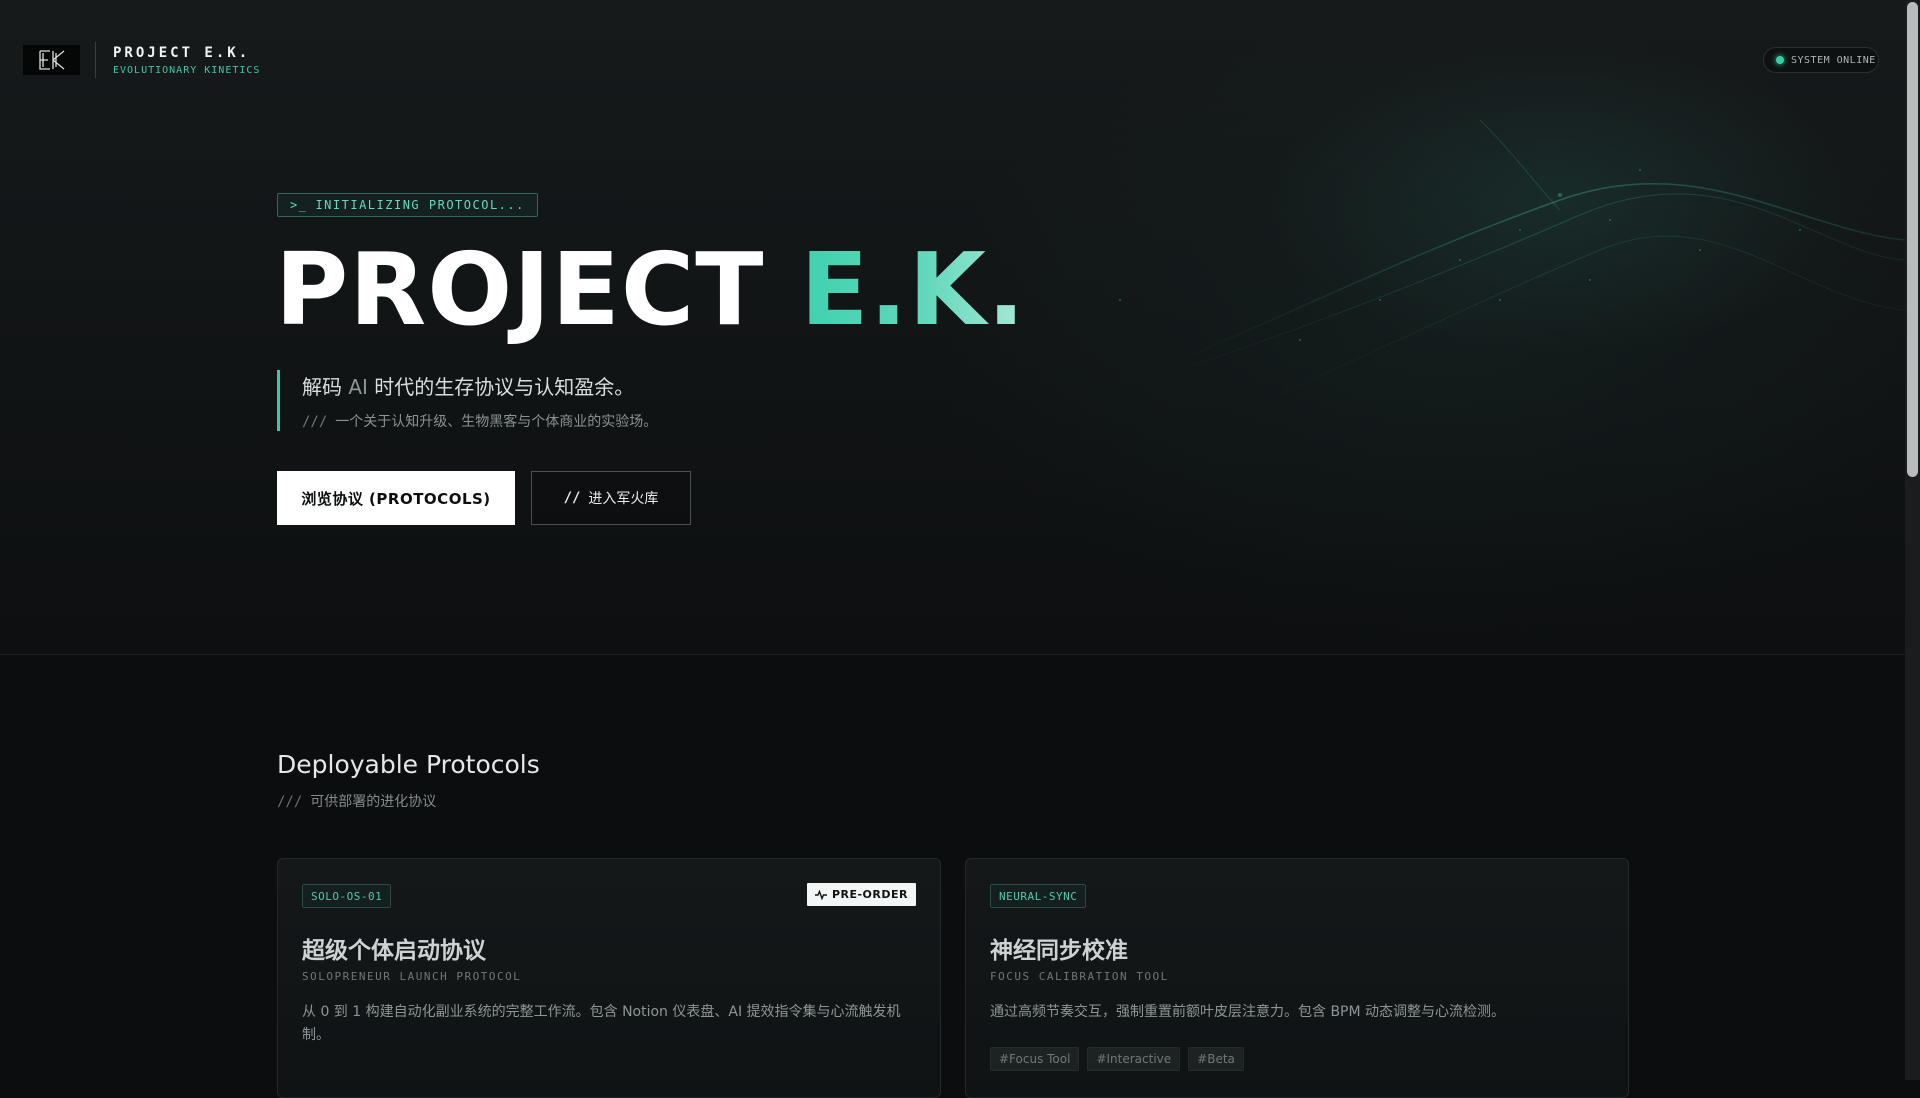  I want to click on protocol-description: 通过高频节奏交互，强制重置前额叶皮层注意力。包含 BPM 动态调整与心流检测。, so click(1248, 1012).